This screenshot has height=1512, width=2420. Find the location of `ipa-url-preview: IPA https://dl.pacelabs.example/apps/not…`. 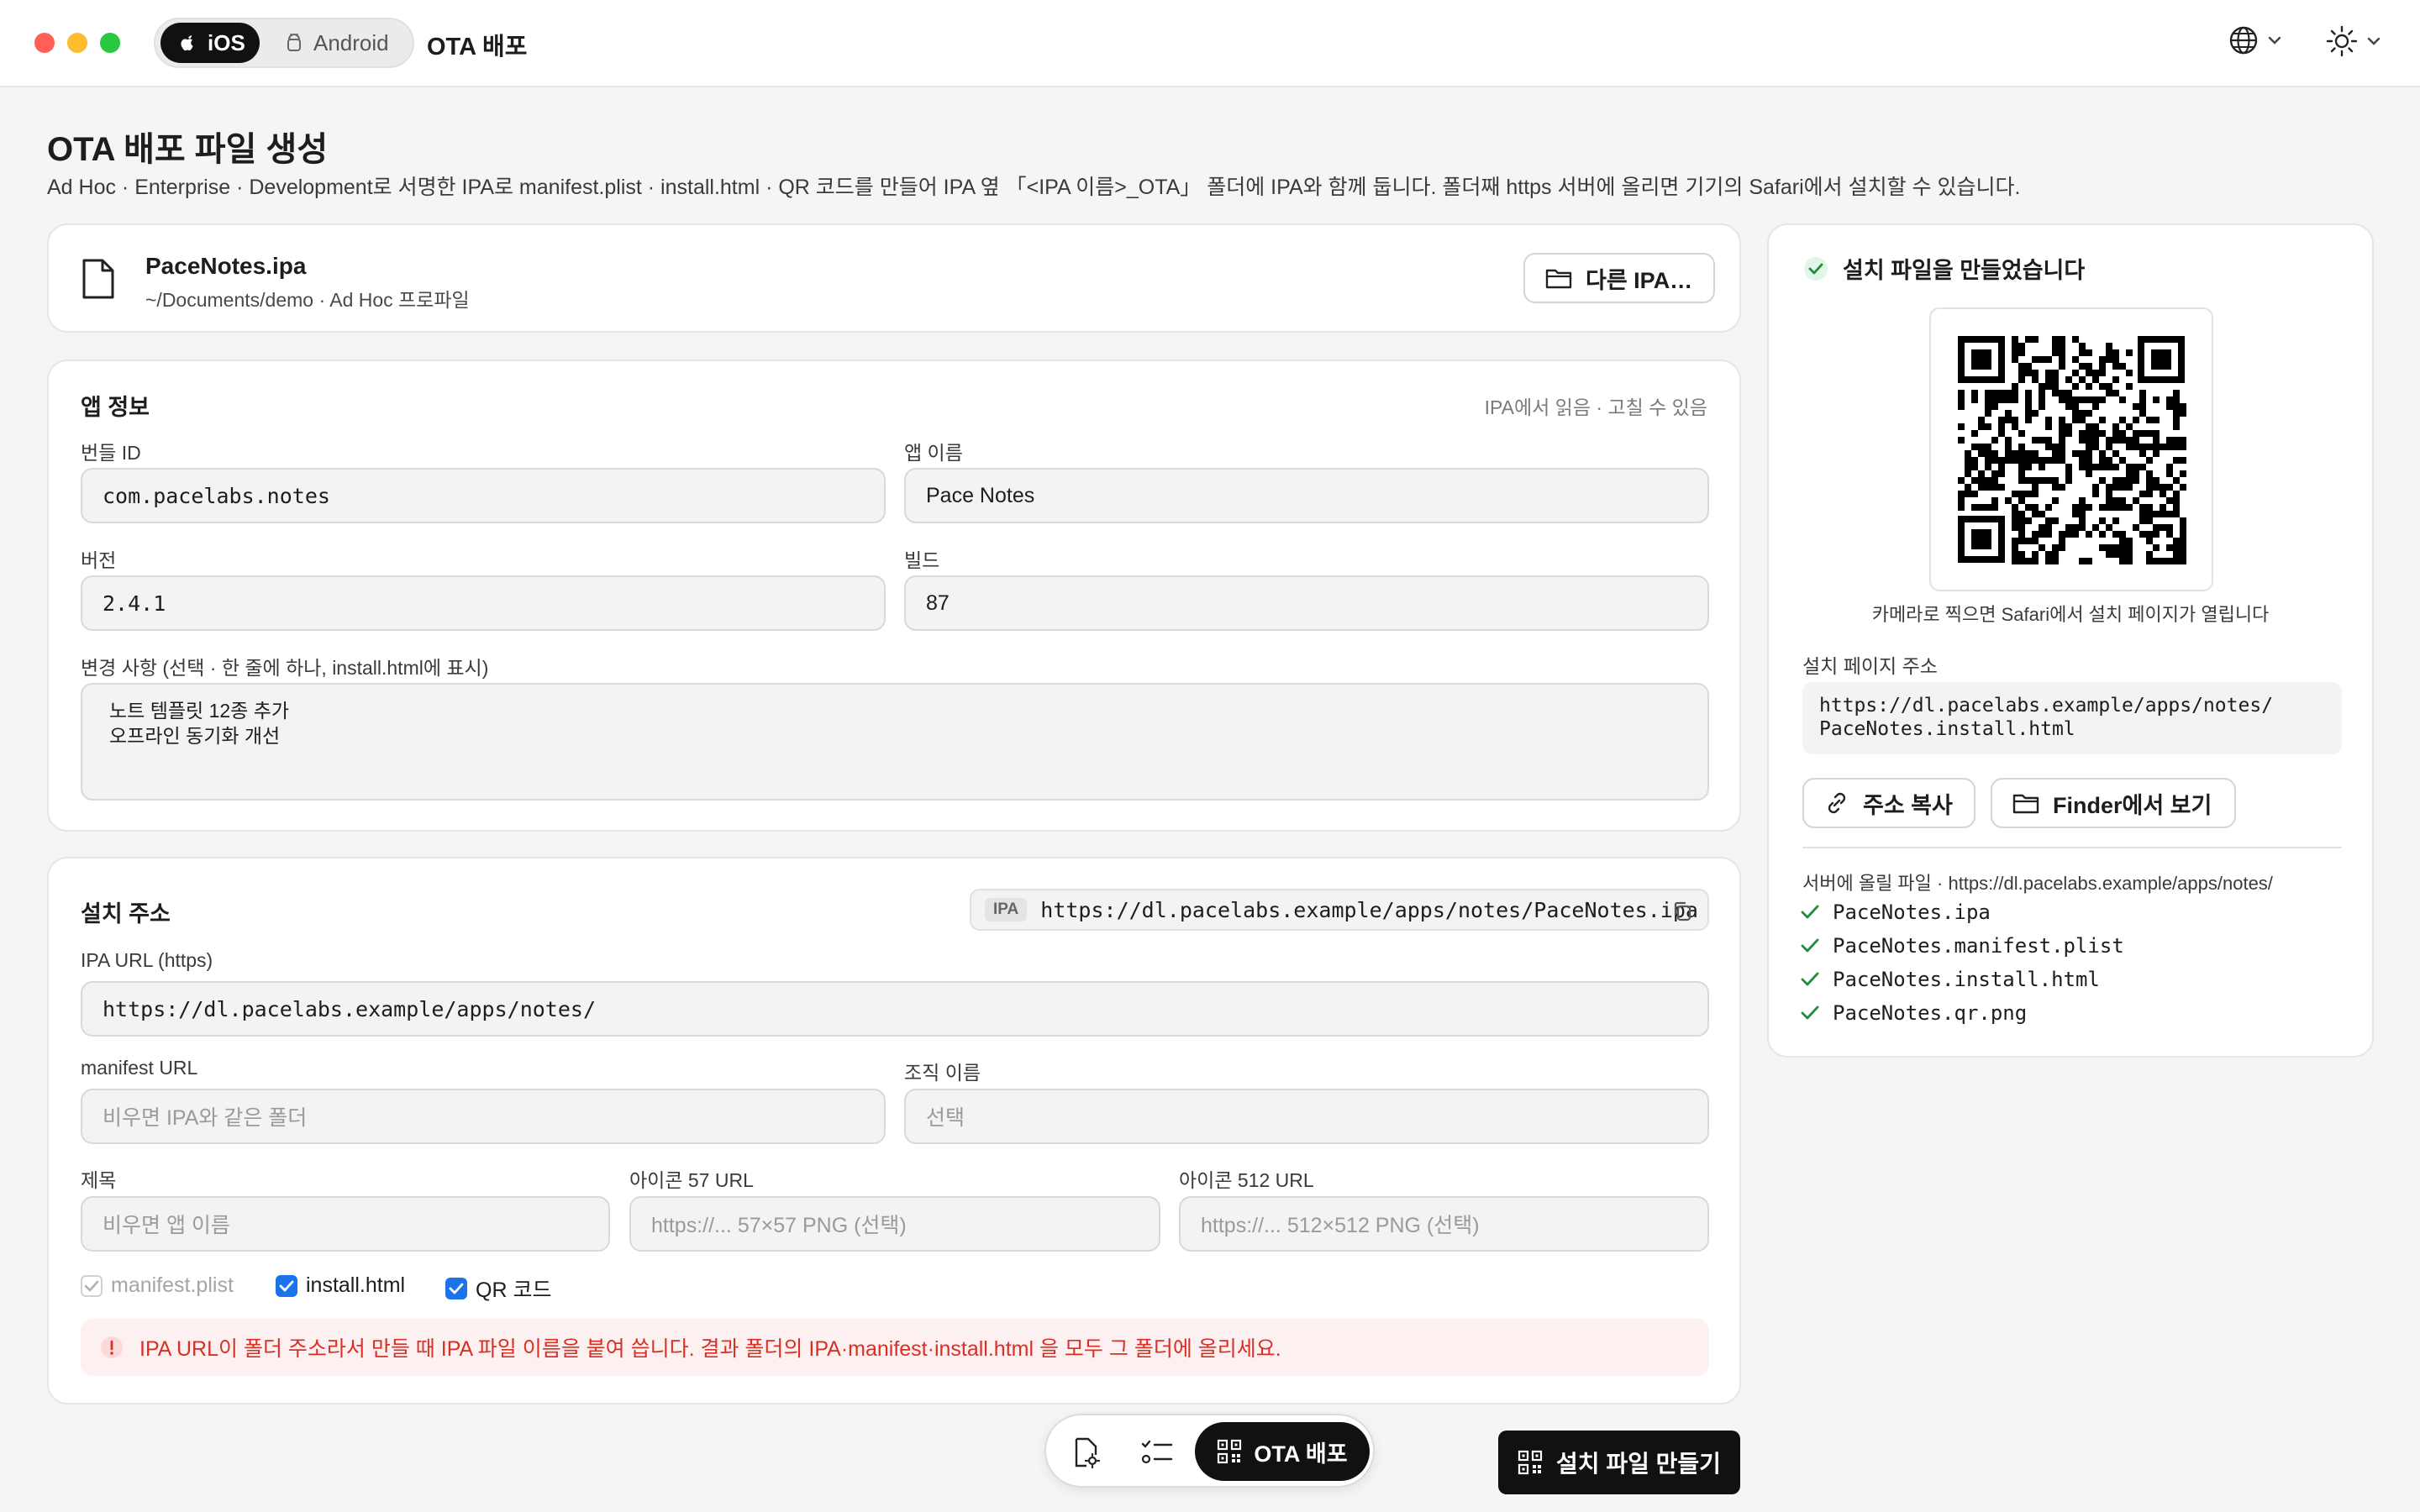

ipa-url-preview: IPA https://dl.pacelabs.example/apps/not… is located at coordinates (1339, 910).